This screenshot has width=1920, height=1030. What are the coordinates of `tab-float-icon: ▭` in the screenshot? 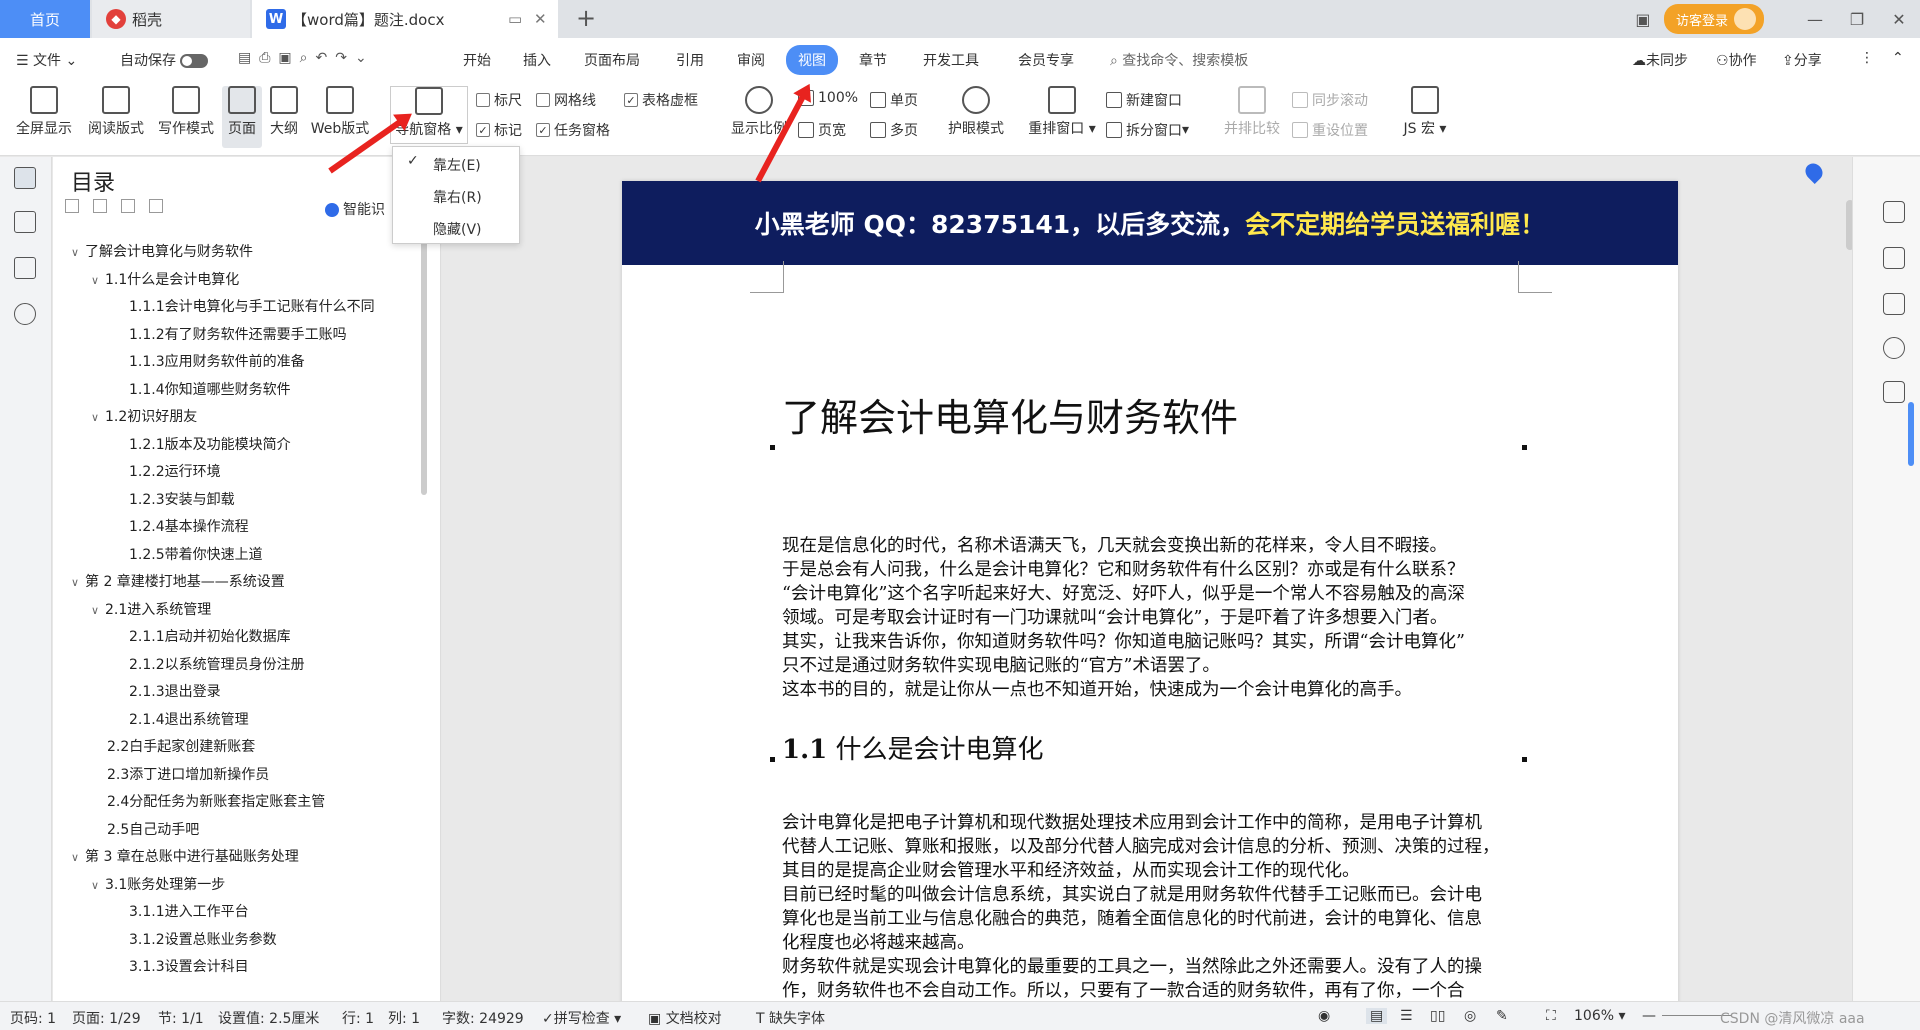 It's located at (515, 19).